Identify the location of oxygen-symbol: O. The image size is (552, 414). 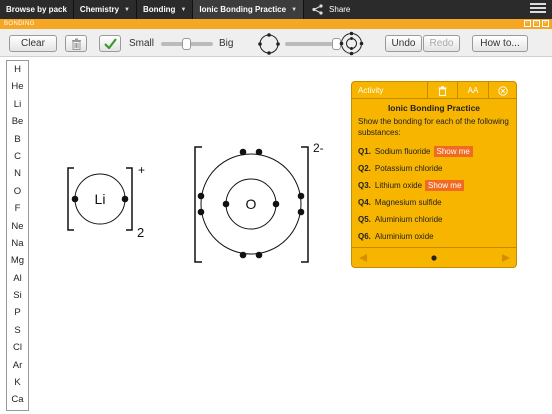
(251, 204).